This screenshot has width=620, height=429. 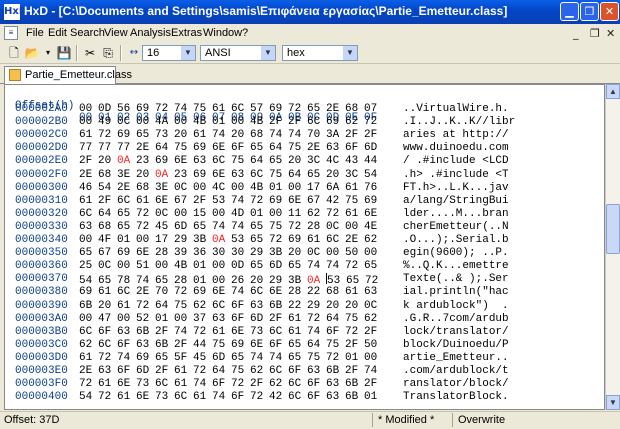 I want to click on hex-bytes: 54 65 78 74 65 28 01 00 26 20 29 3B 0A 53 65 72, so click(x=231, y=280).